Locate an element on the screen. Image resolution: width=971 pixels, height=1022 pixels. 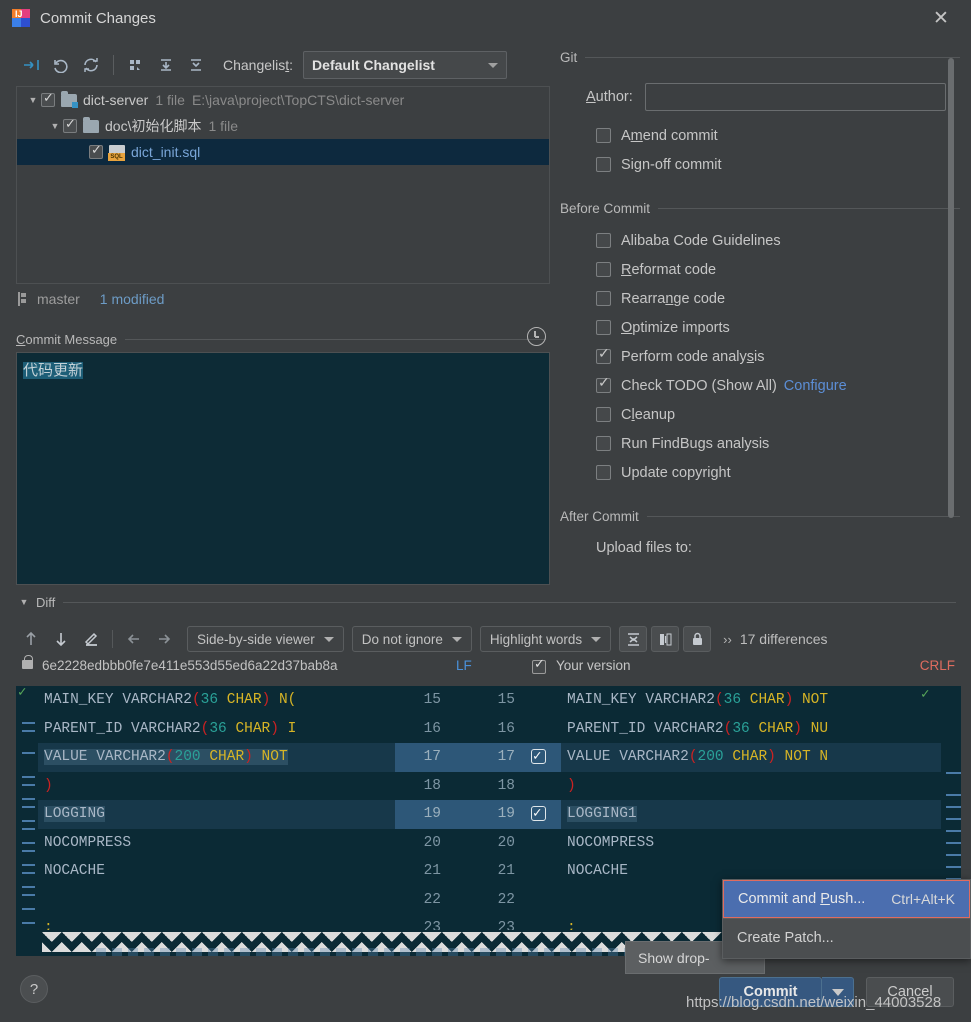
run-findbugs-analysis-option: Run FindBugs analysis is located at coordinates (778, 443).